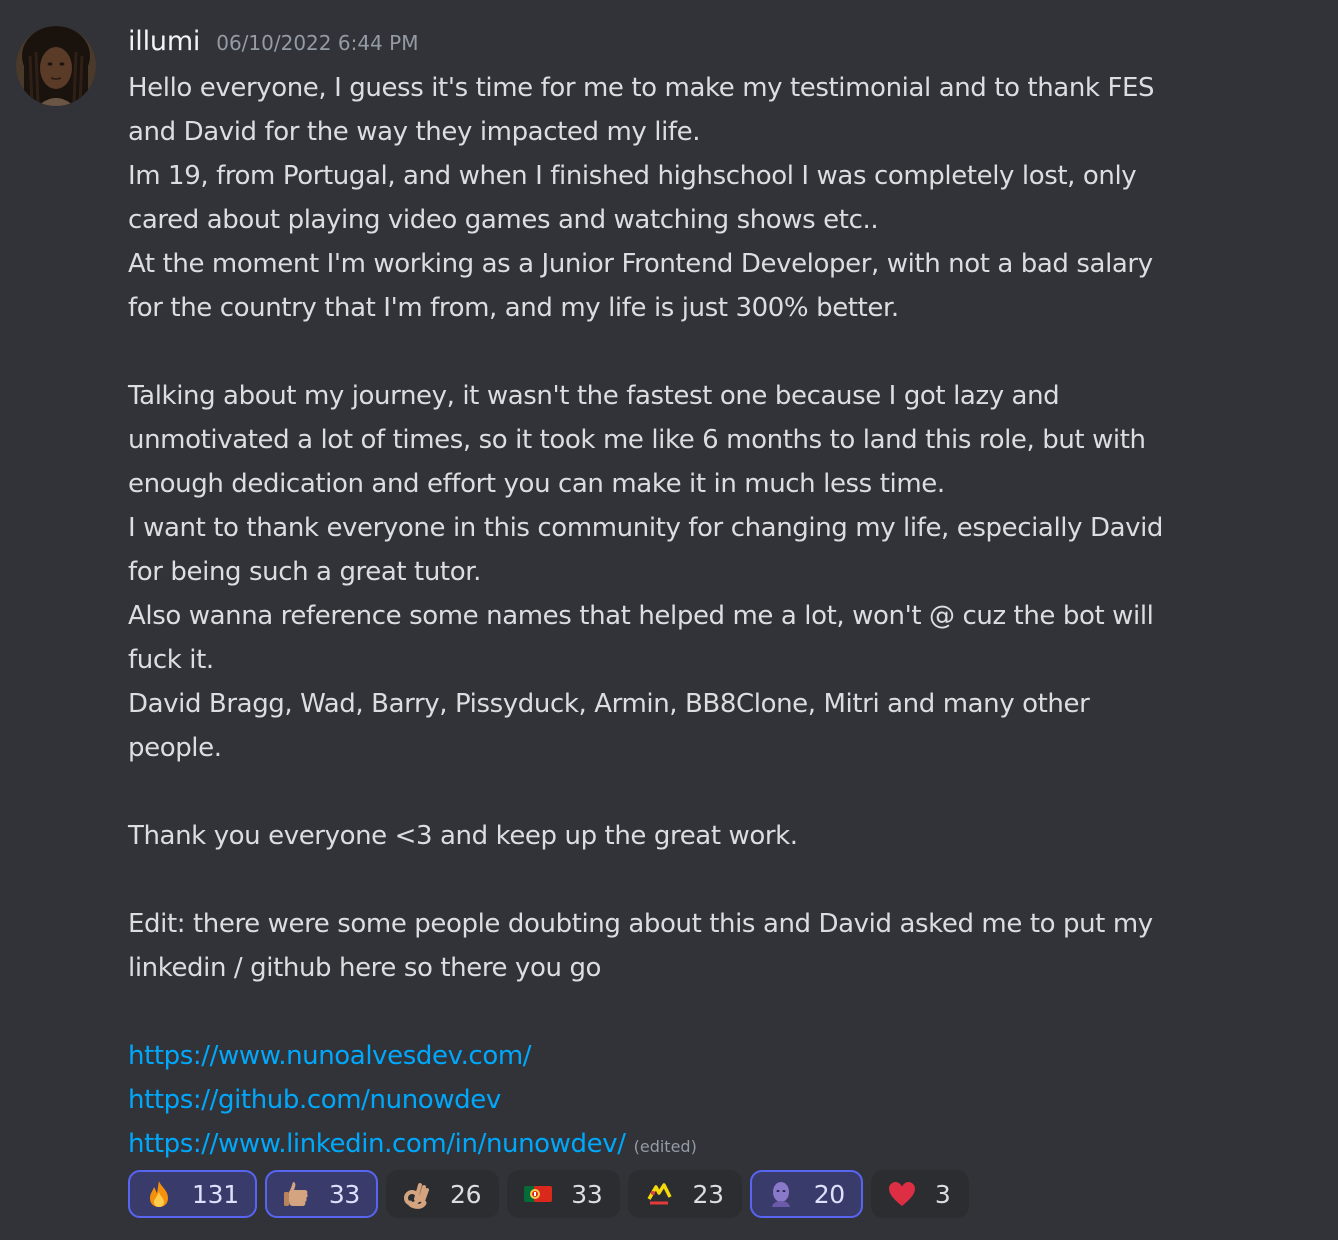 Image resolution: width=1338 pixels, height=1240 pixels. I want to click on message-line: fuck it., so click(171, 660).